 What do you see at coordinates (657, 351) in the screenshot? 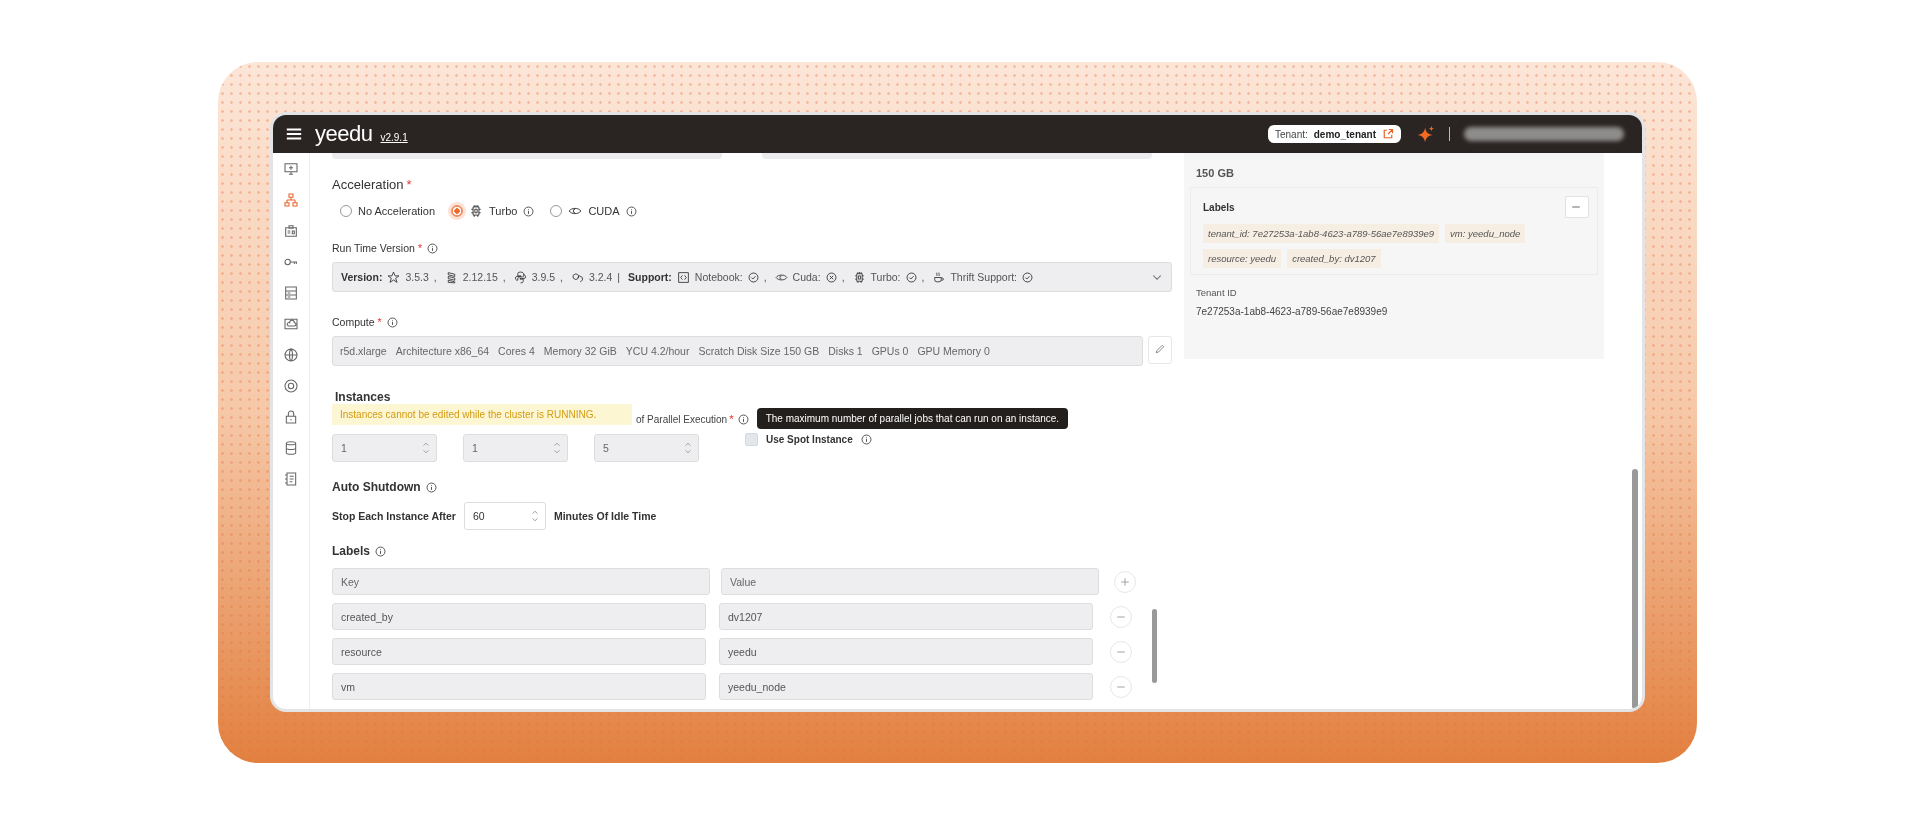
I see `spec-text: YCU 4.2/hour` at bounding box center [657, 351].